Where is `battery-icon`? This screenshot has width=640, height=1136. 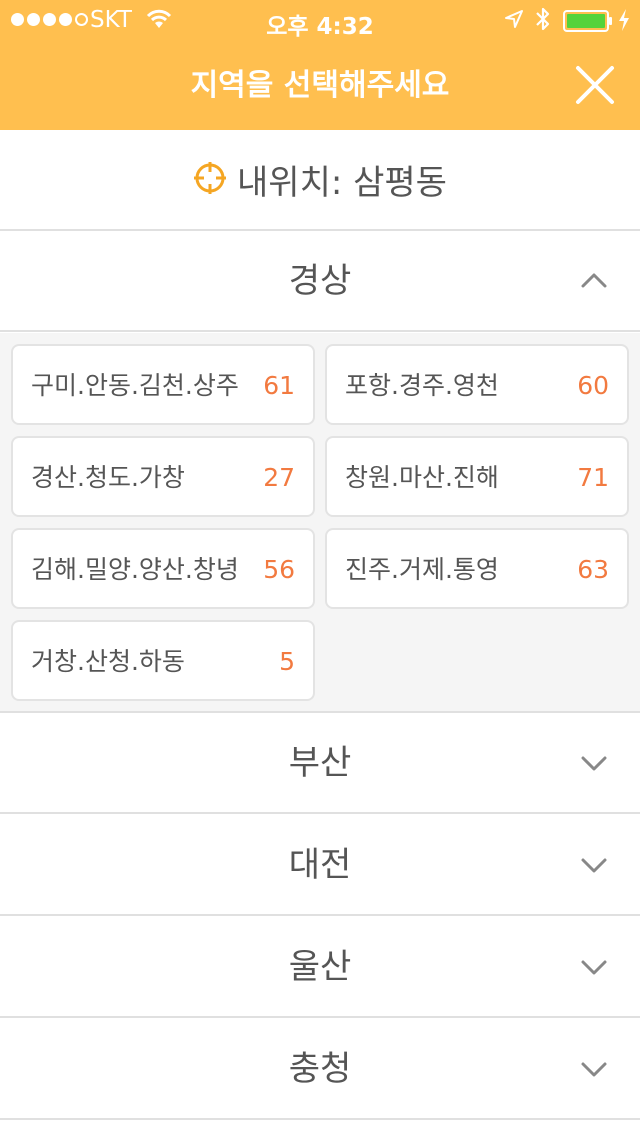
battery-icon is located at coordinates (588, 24).